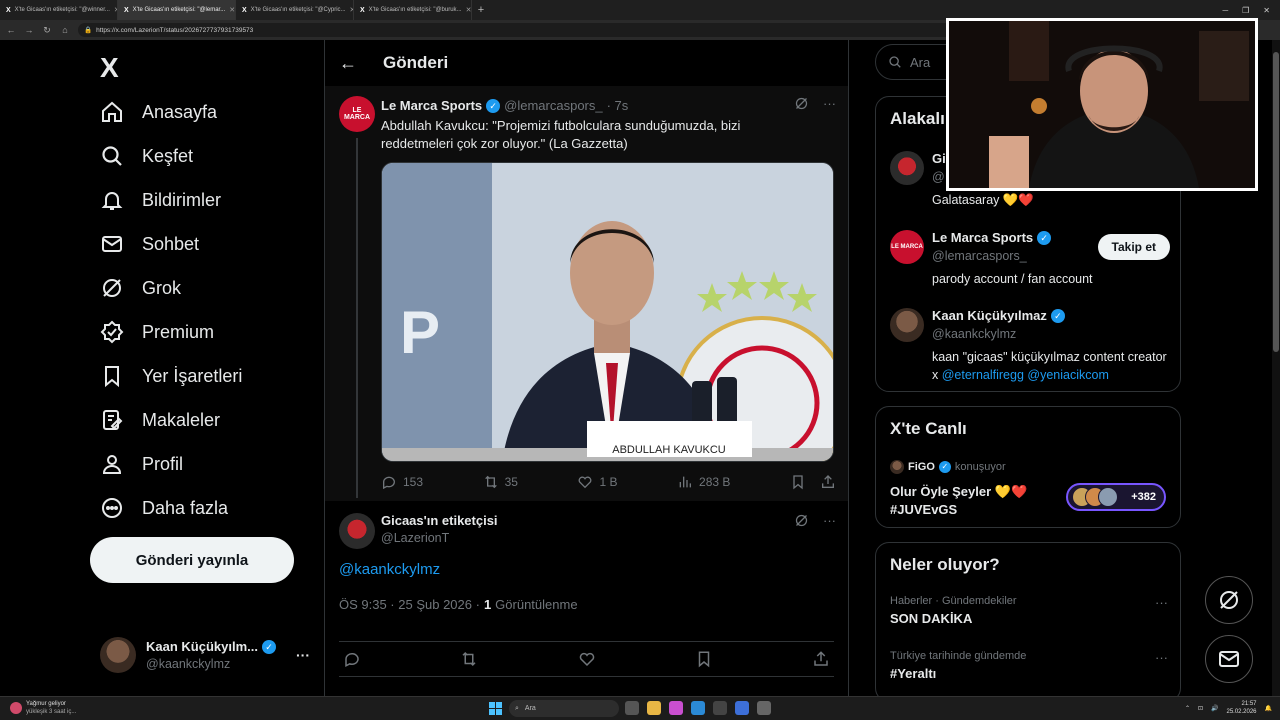 The width and height of the screenshot is (1280, 720). I want to click on reload-icon: ↻, so click(47, 30).